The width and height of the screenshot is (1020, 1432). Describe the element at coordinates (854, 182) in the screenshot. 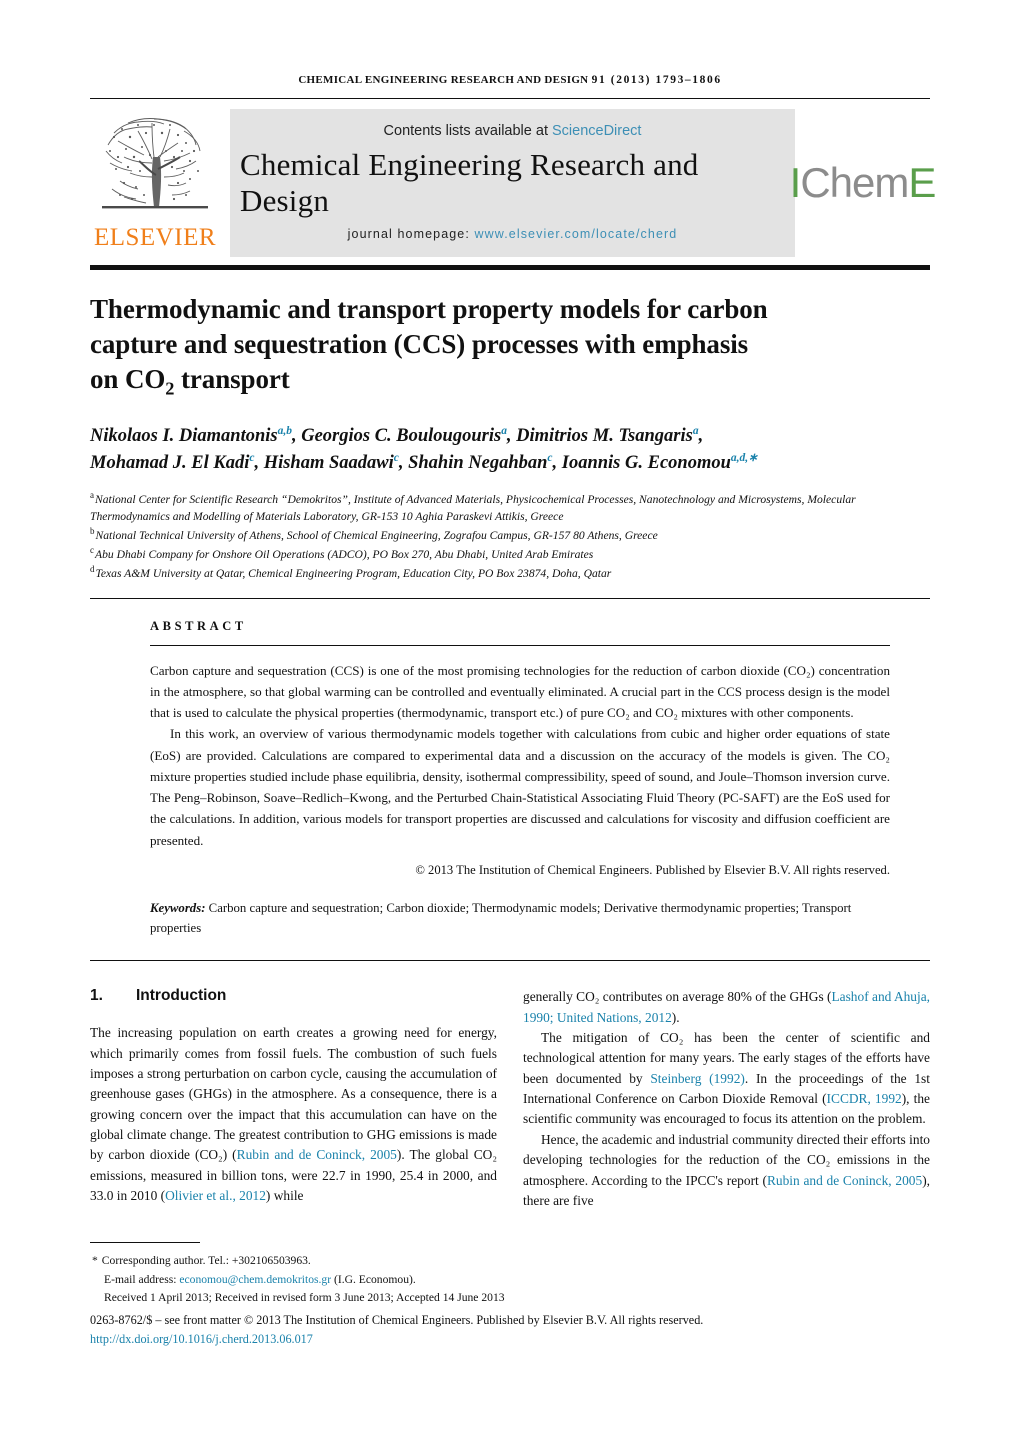

I see `icheme-letters-chem: Chem` at that location.